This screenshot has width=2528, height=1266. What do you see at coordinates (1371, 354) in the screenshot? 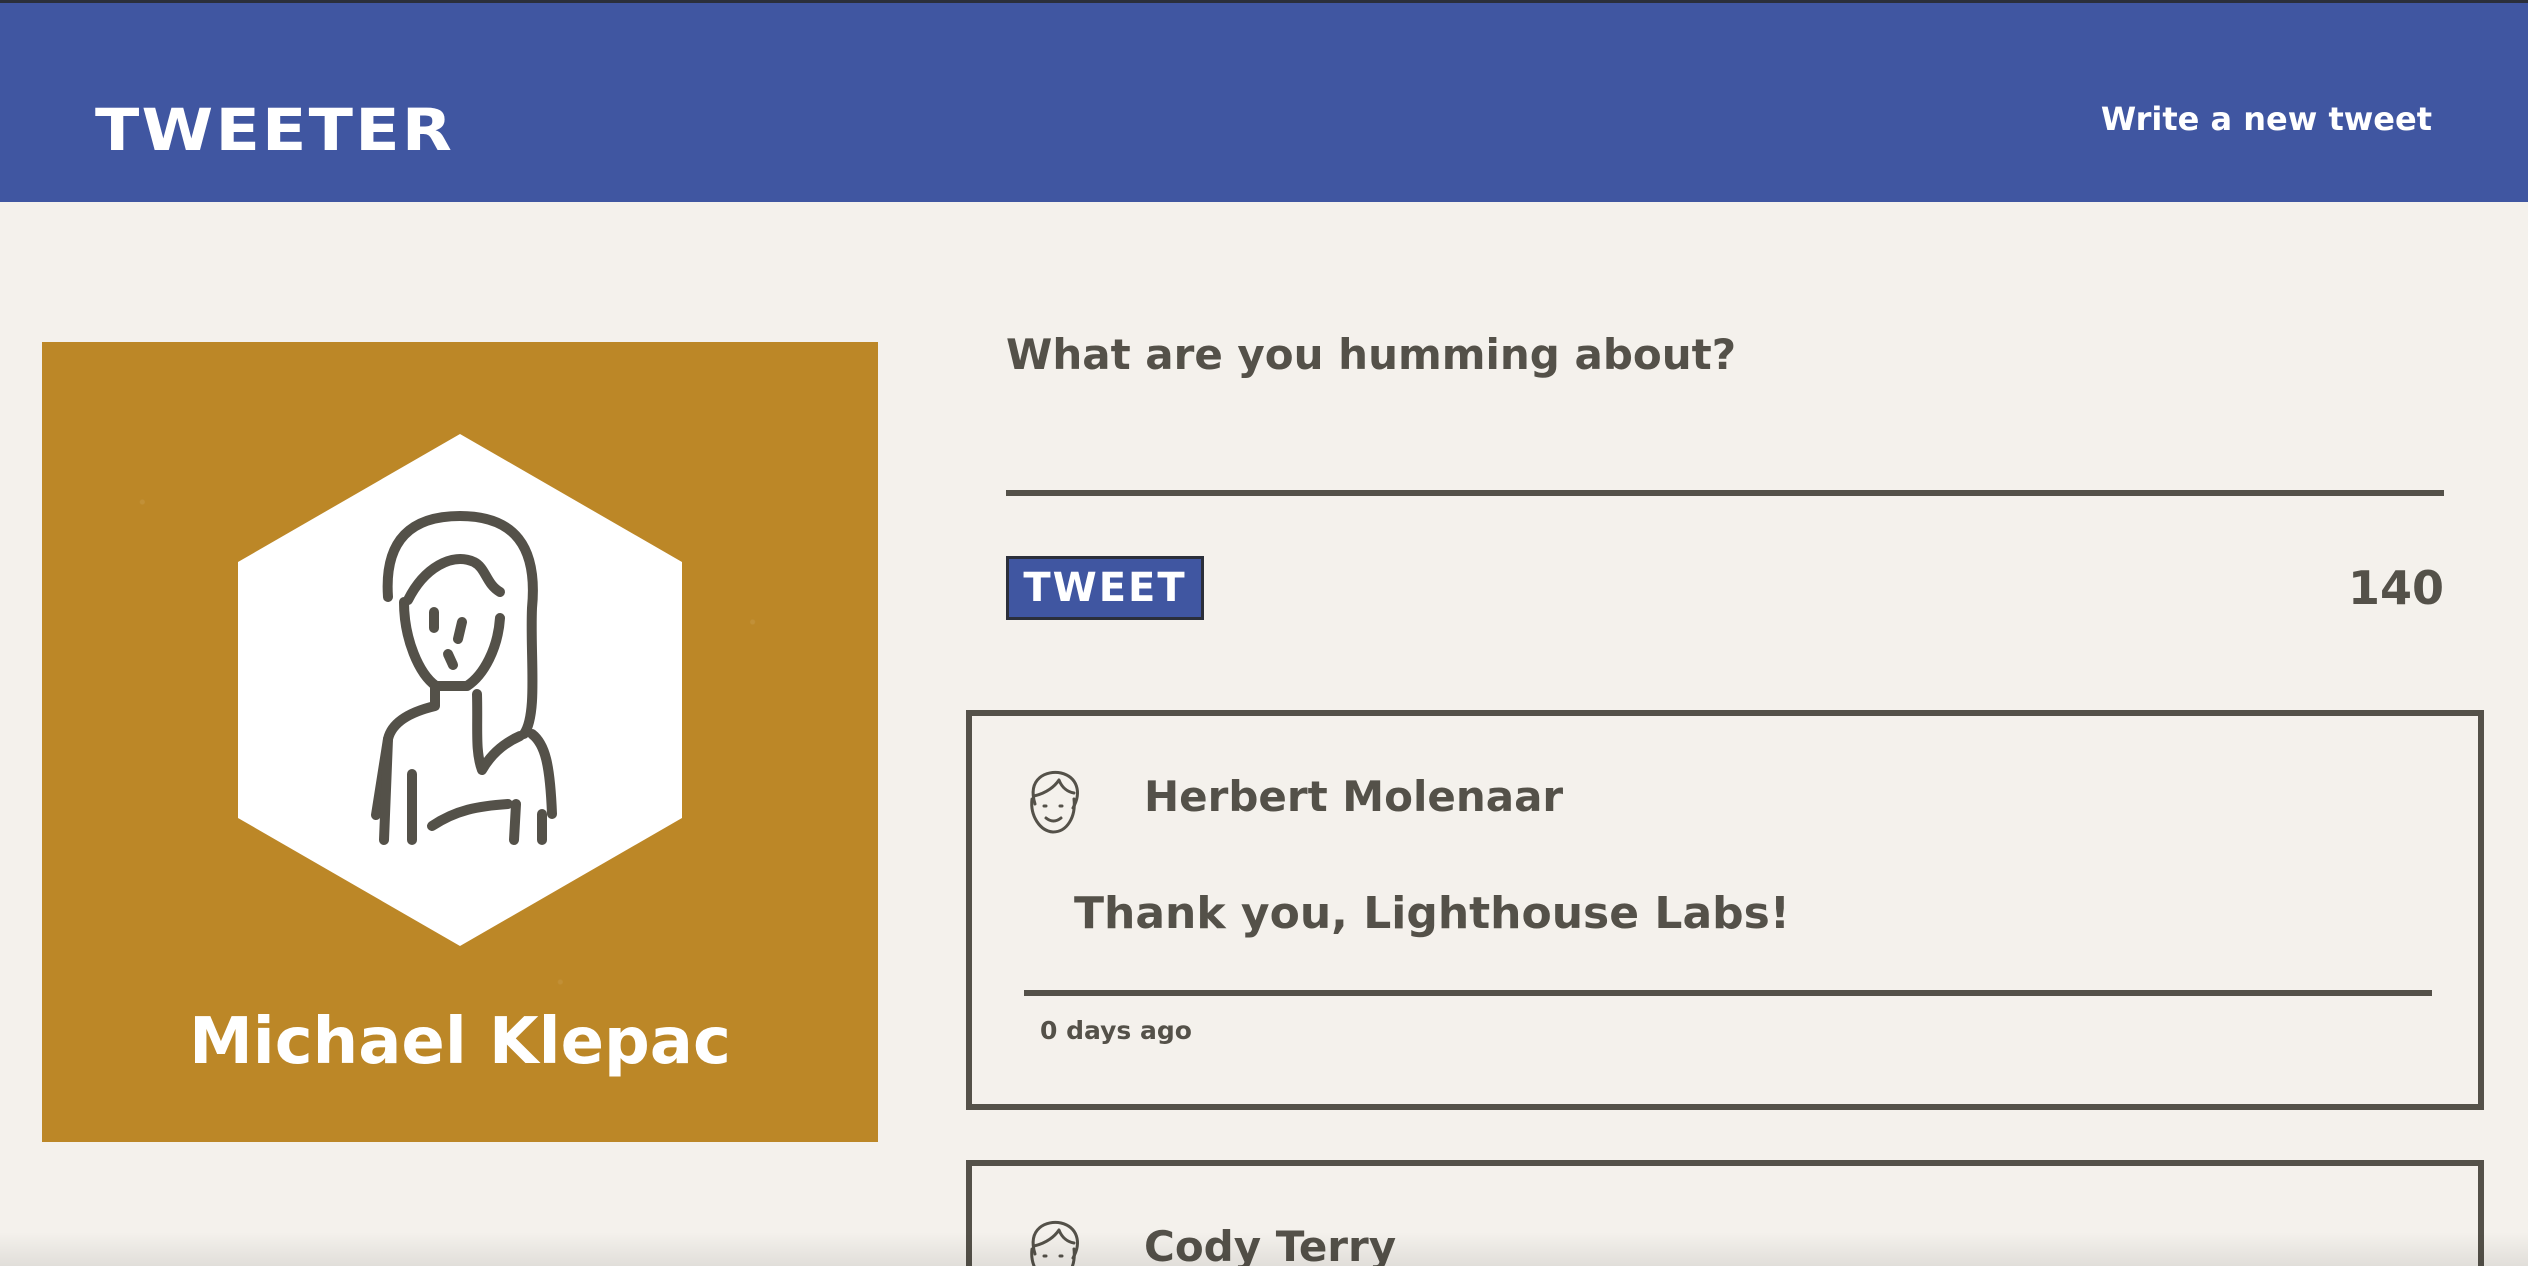
I see `composer-label: What are you humming about?` at bounding box center [1371, 354].